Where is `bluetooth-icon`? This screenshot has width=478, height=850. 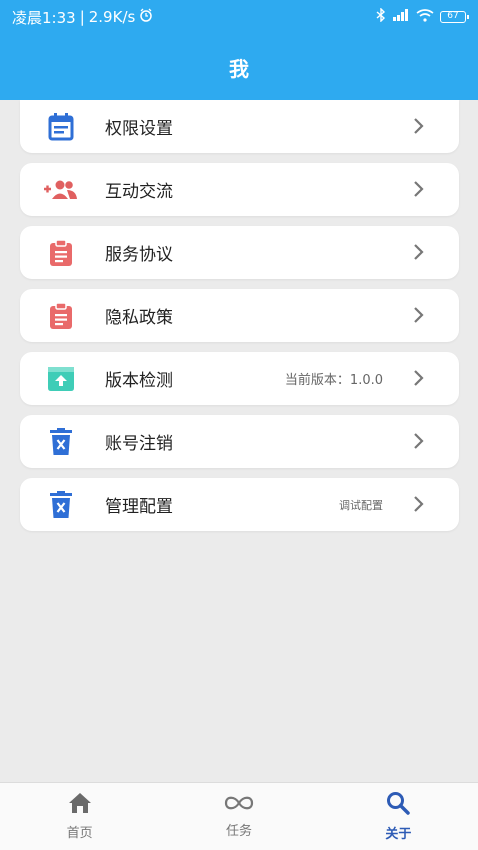 bluetooth-icon is located at coordinates (381, 16).